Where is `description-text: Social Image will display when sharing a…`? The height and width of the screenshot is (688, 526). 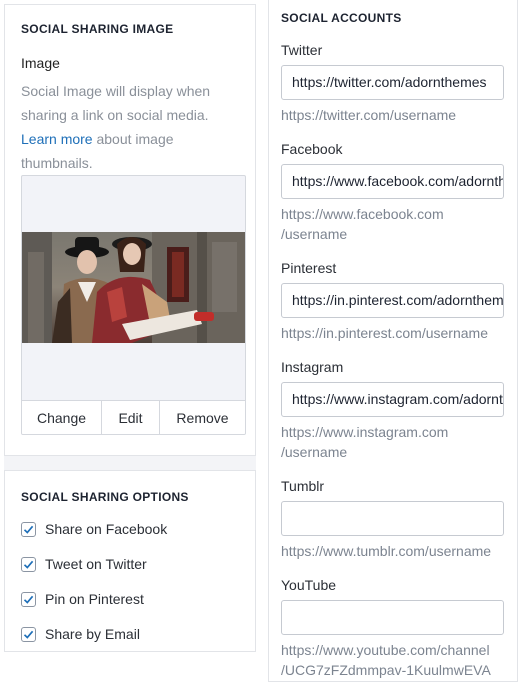 description-text: Social Image will display when sharing a… is located at coordinates (116, 103).